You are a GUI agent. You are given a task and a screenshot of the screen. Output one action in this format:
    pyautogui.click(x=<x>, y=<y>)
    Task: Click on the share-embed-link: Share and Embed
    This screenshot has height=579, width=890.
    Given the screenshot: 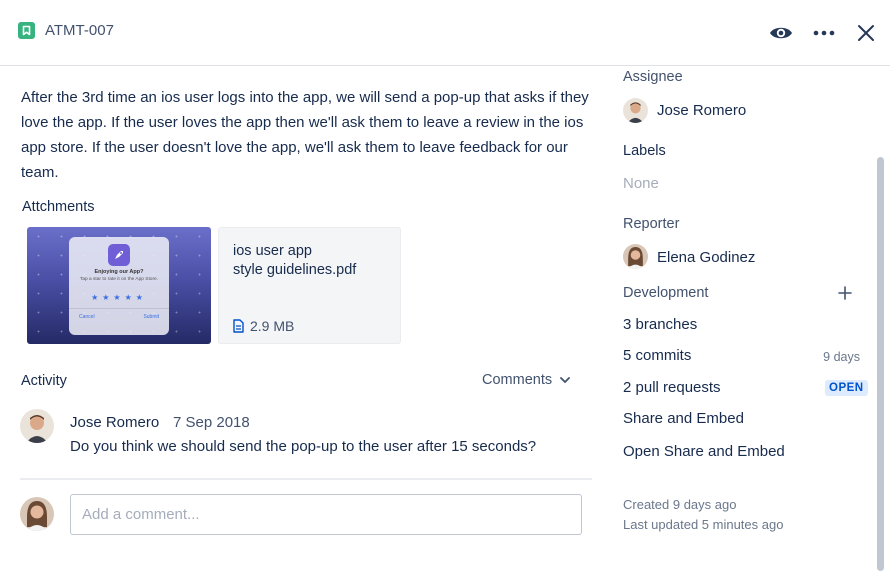 What is the action you would take?
    pyautogui.click(x=683, y=418)
    